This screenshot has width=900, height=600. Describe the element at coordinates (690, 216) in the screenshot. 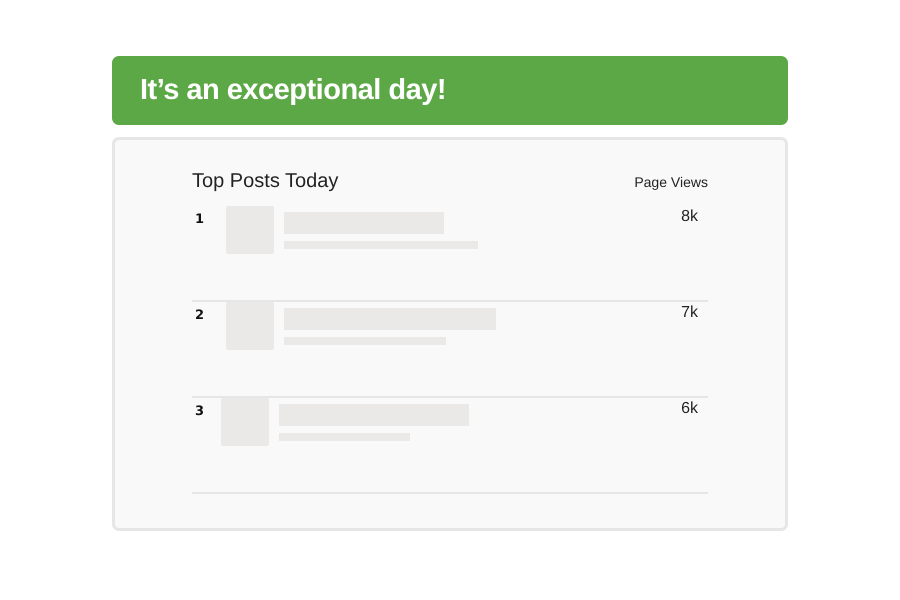

I see `page-views: 8k` at that location.